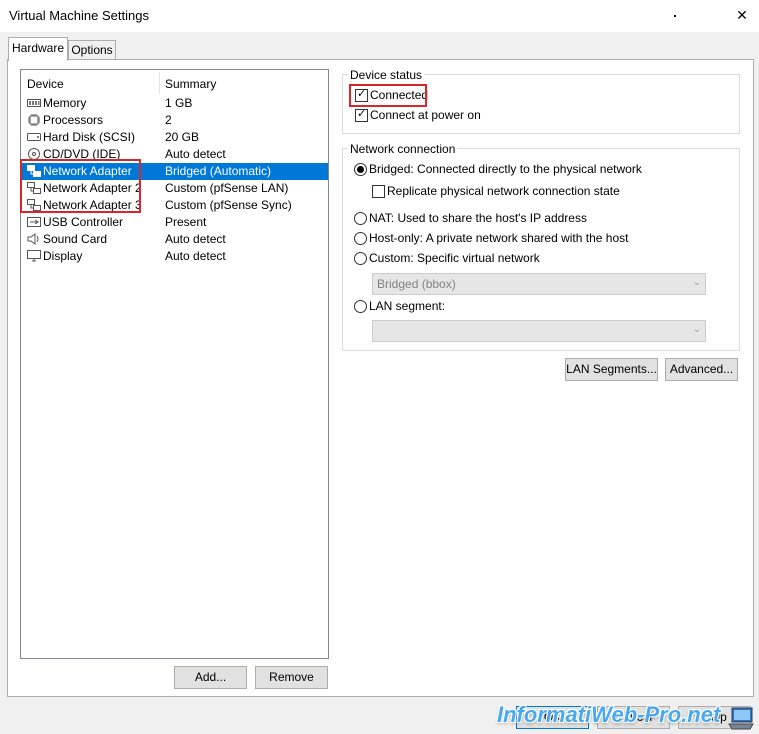 The height and width of the screenshot is (734, 759). What do you see at coordinates (75, 239) in the screenshot?
I see `device-name: Sound Card` at bounding box center [75, 239].